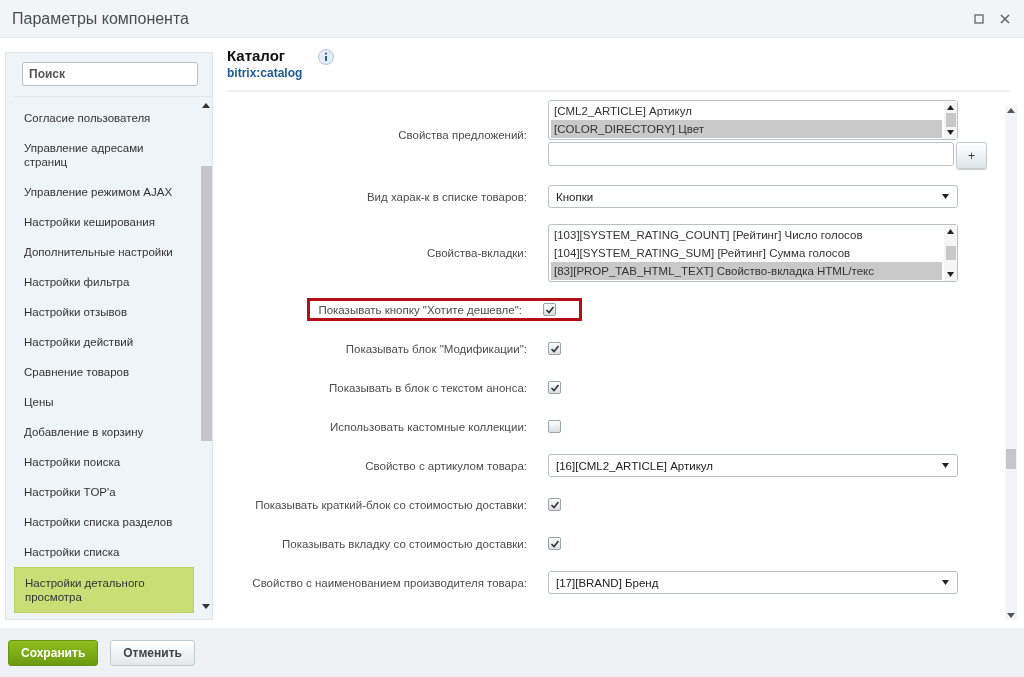 The image size is (1024, 677). I want to click on cancel-button: Отменить, so click(152, 652).